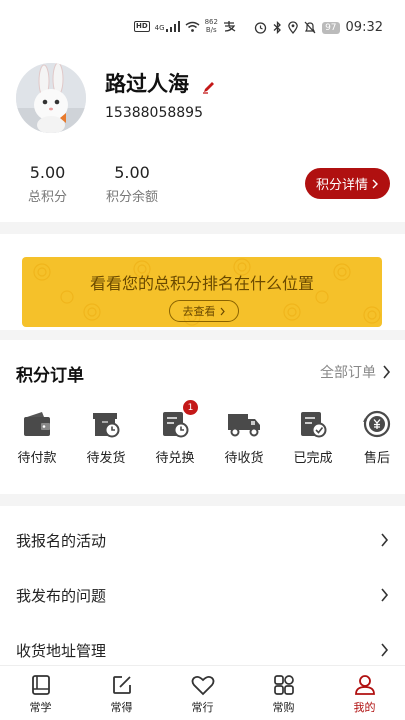 The height and width of the screenshot is (720, 405). Describe the element at coordinates (132, 184) in the screenshot. I see `points-balance-stat: 5.00 积分余额` at that location.